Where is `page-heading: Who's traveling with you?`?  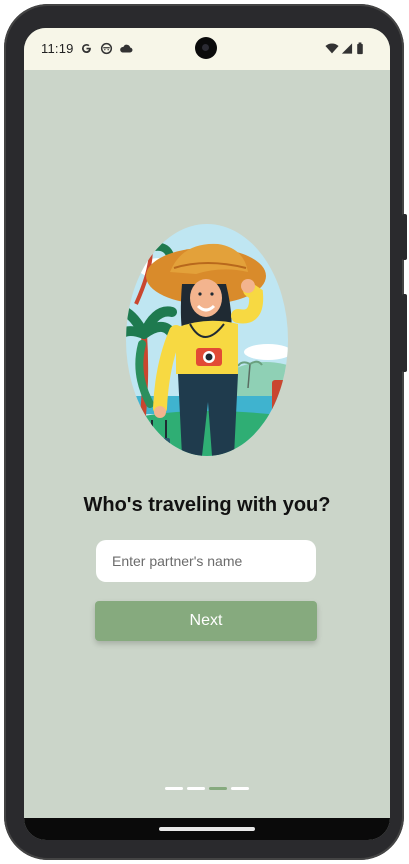
page-heading: Who's traveling with you? is located at coordinates (207, 505).